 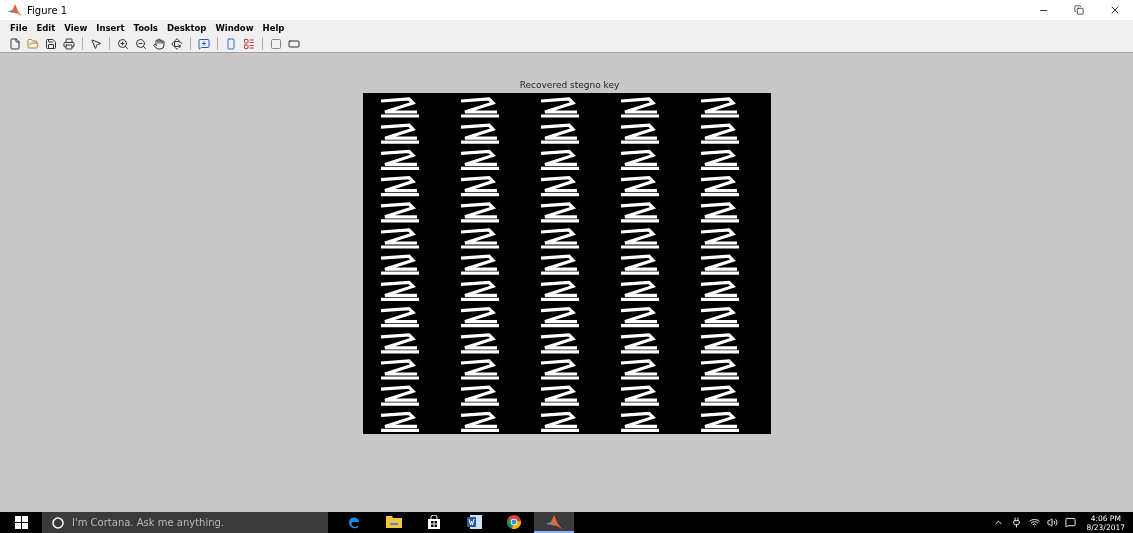 I want to click on print-icon, so click(x=69, y=43).